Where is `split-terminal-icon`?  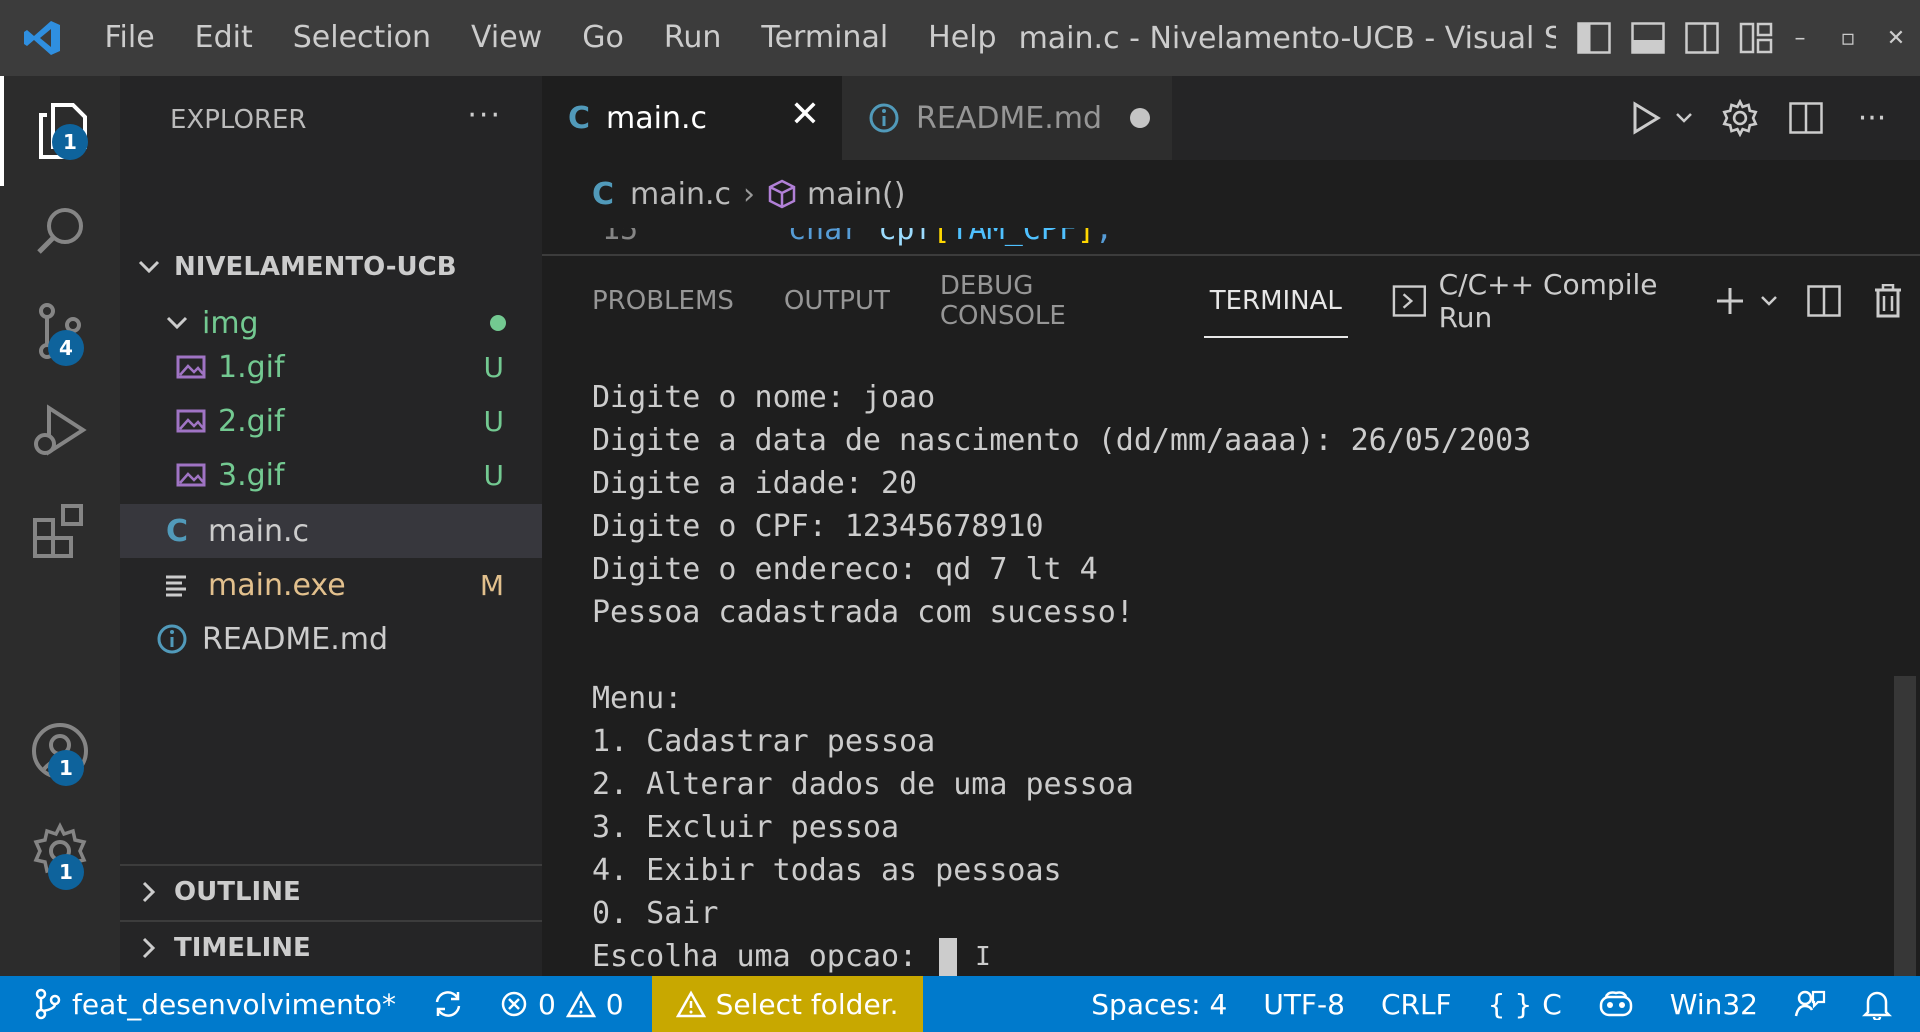
split-terminal-icon is located at coordinates (1824, 301).